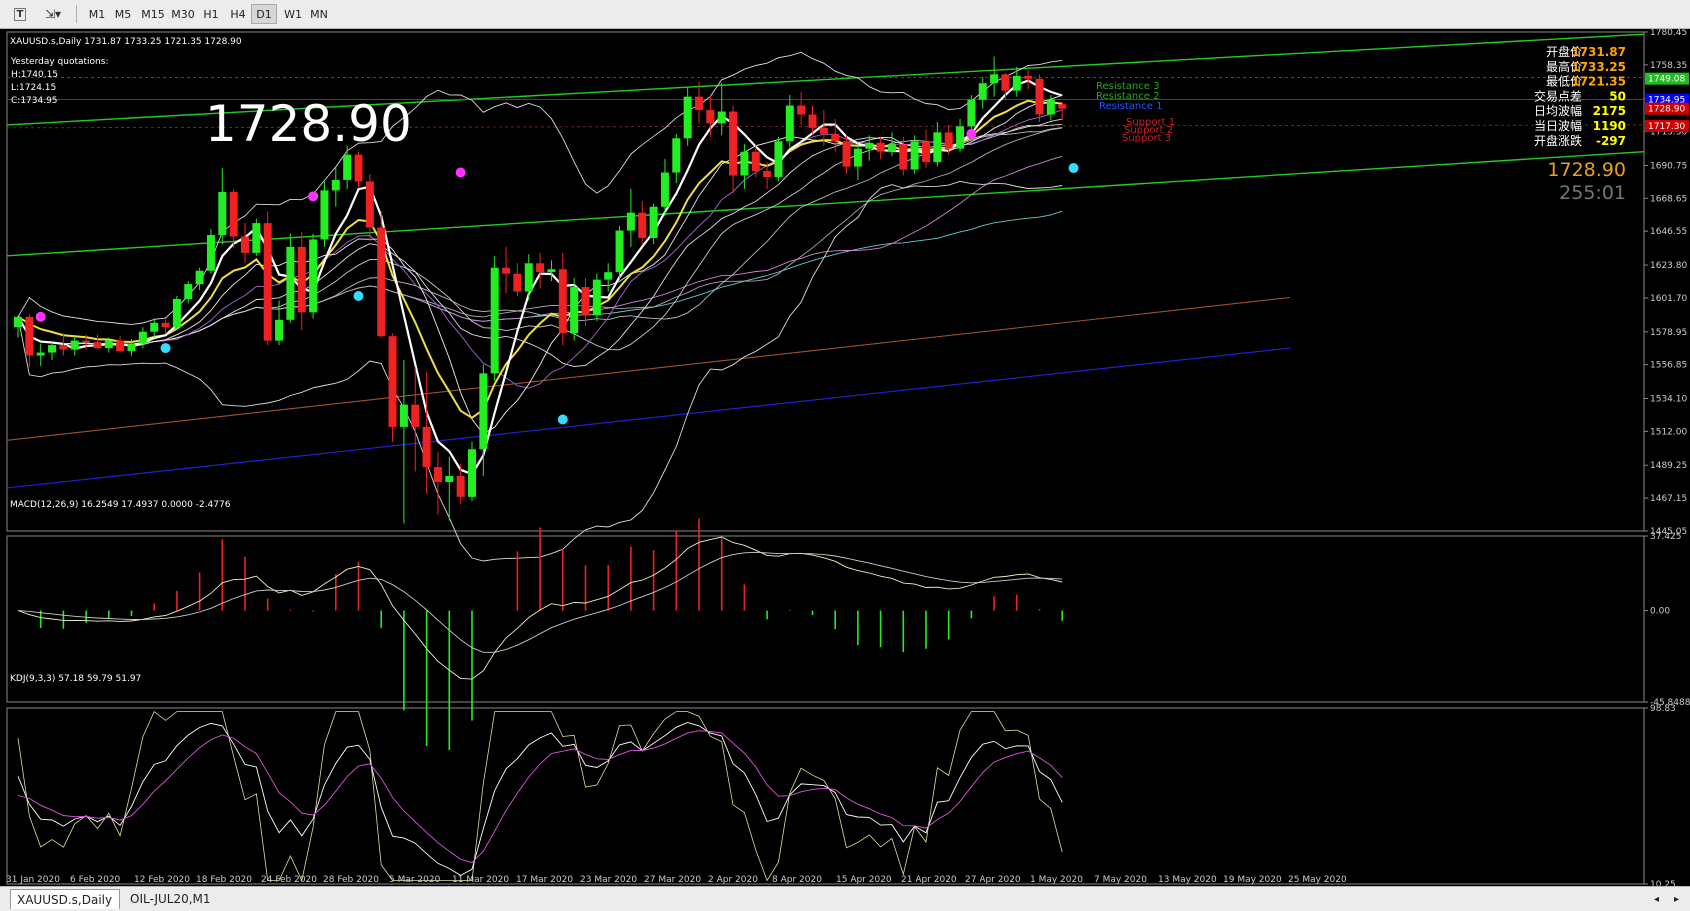 The image size is (1690, 911). What do you see at coordinates (929, 880) in the screenshot?
I see `time-tick-label: 21 Apr 2020` at bounding box center [929, 880].